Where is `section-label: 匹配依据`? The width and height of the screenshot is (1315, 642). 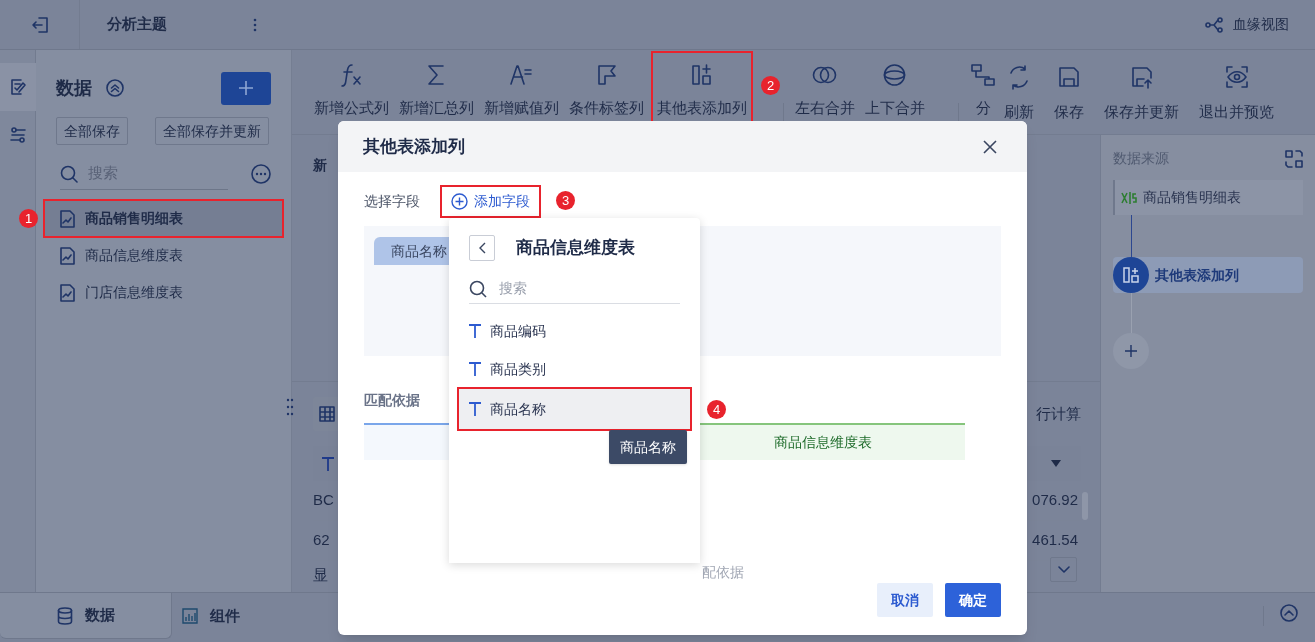
section-label: 匹配依据 is located at coordinates (392, 400).